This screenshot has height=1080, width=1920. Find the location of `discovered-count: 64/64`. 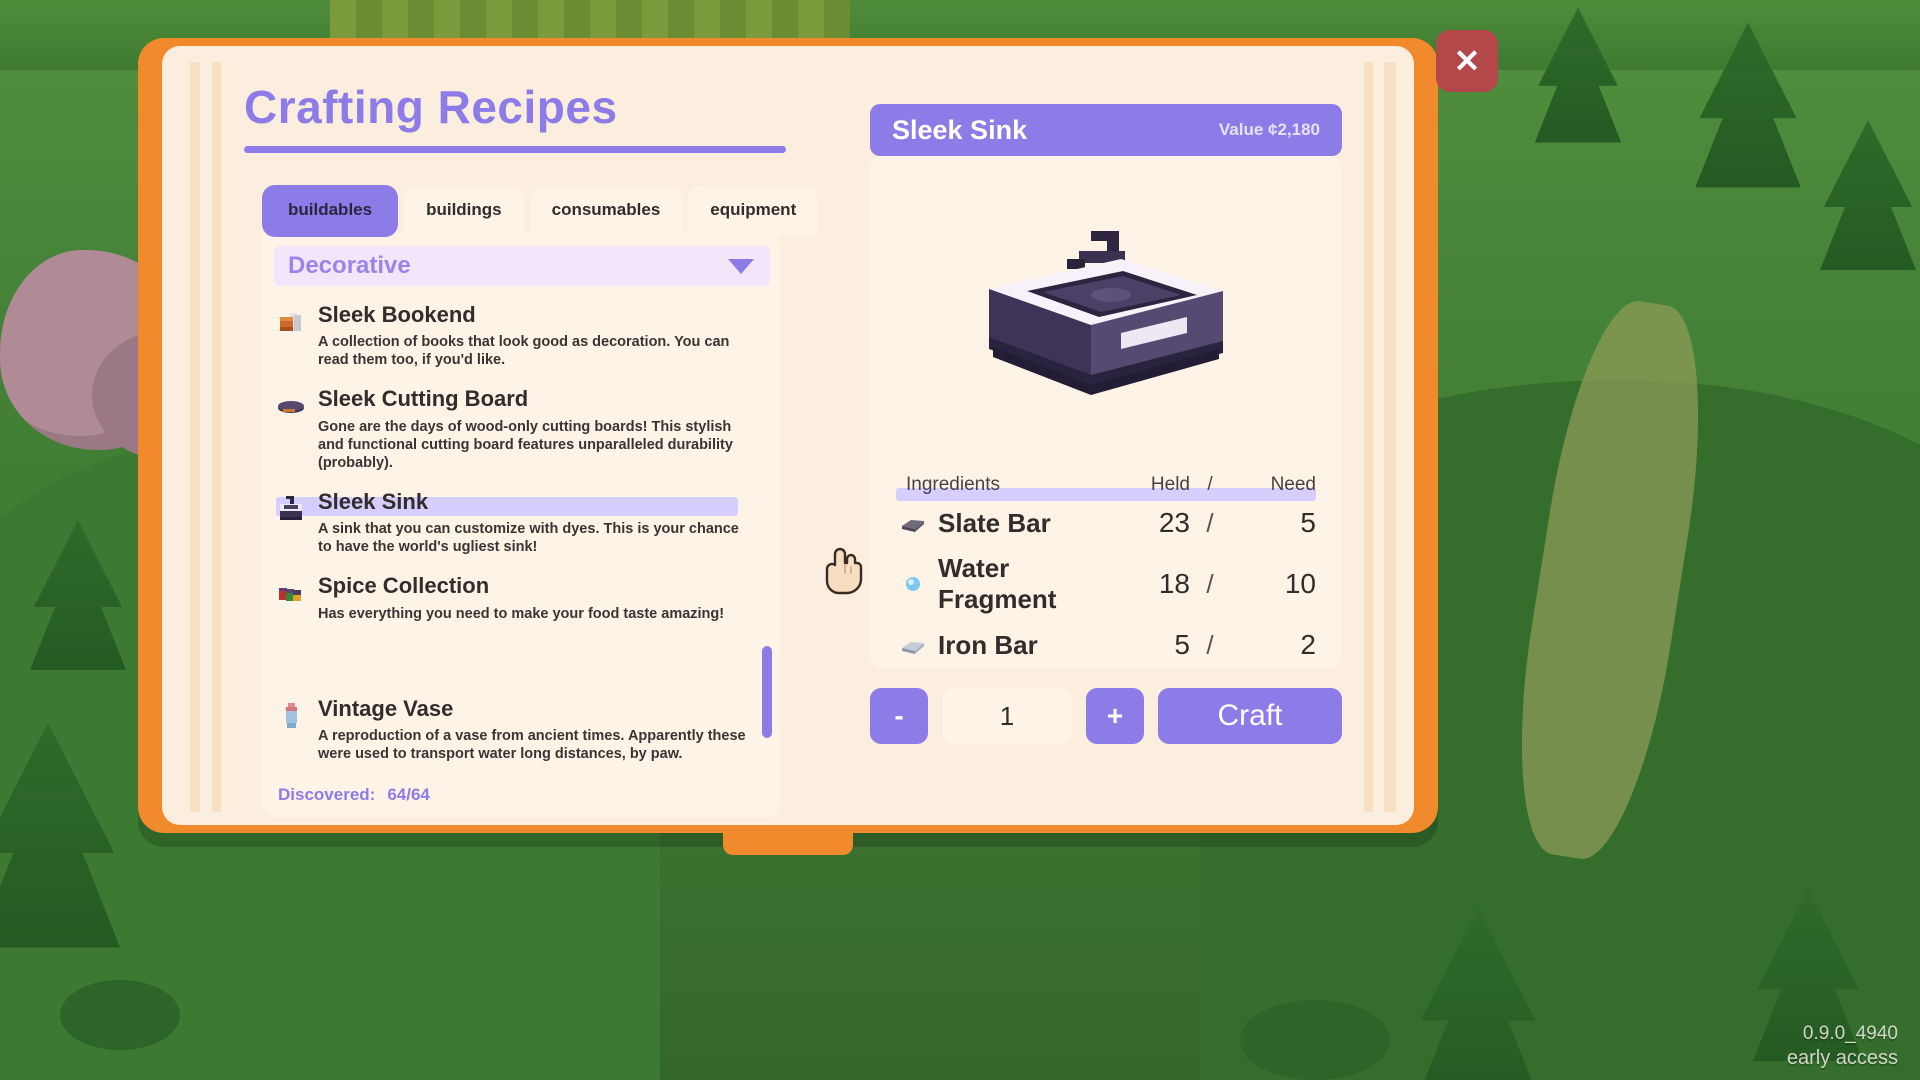

discovered-count: 64/64 is located at coordinates (408, 794).